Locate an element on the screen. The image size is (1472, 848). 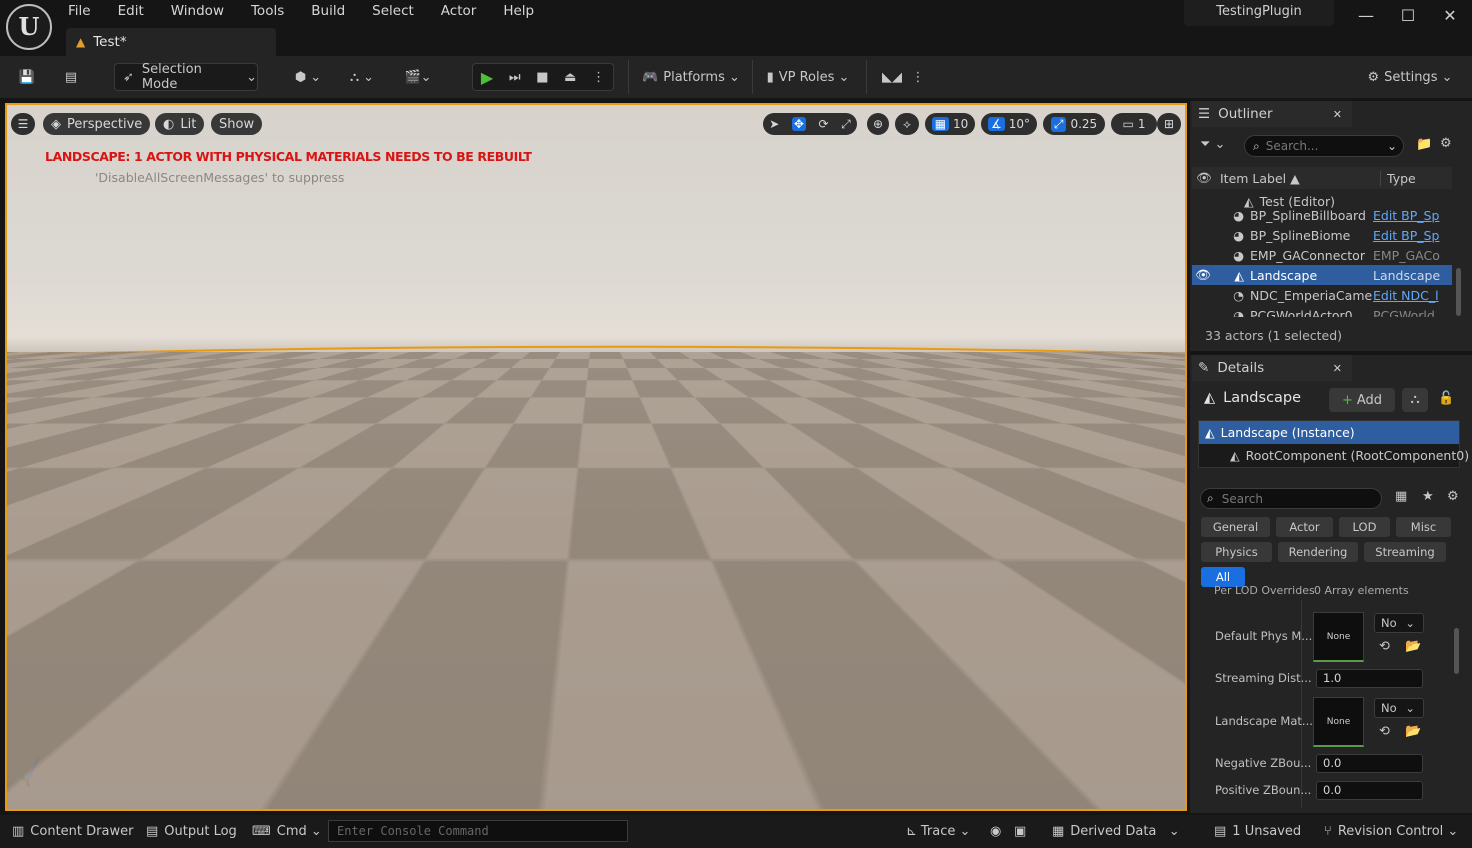
derived-data-button: ▦ Derived Data ⌄ is located at coordinates (1116, 831).